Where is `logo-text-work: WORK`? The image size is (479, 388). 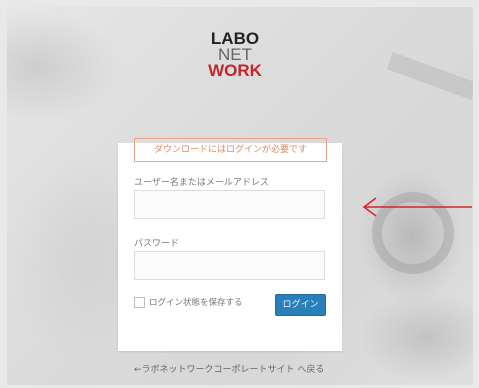 logo-text-work: WORK is located at coordinates (235, 70).